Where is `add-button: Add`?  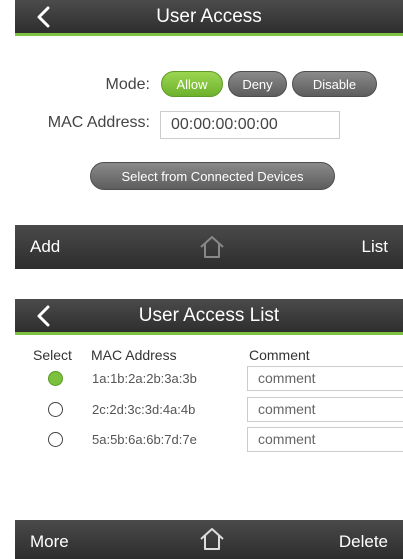 add-button: Add is located at coordinates (45, 247).